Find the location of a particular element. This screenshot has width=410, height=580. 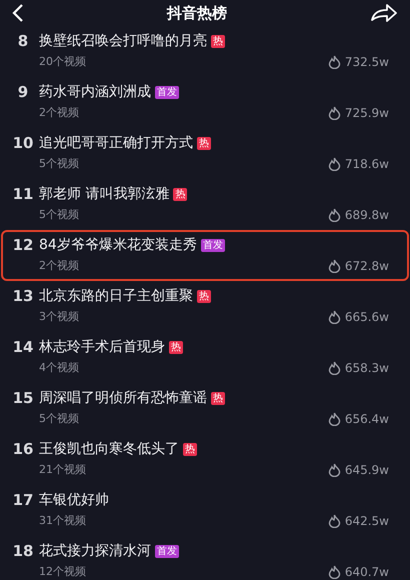

rank-number: 10 is located at coordinates (23, 143).